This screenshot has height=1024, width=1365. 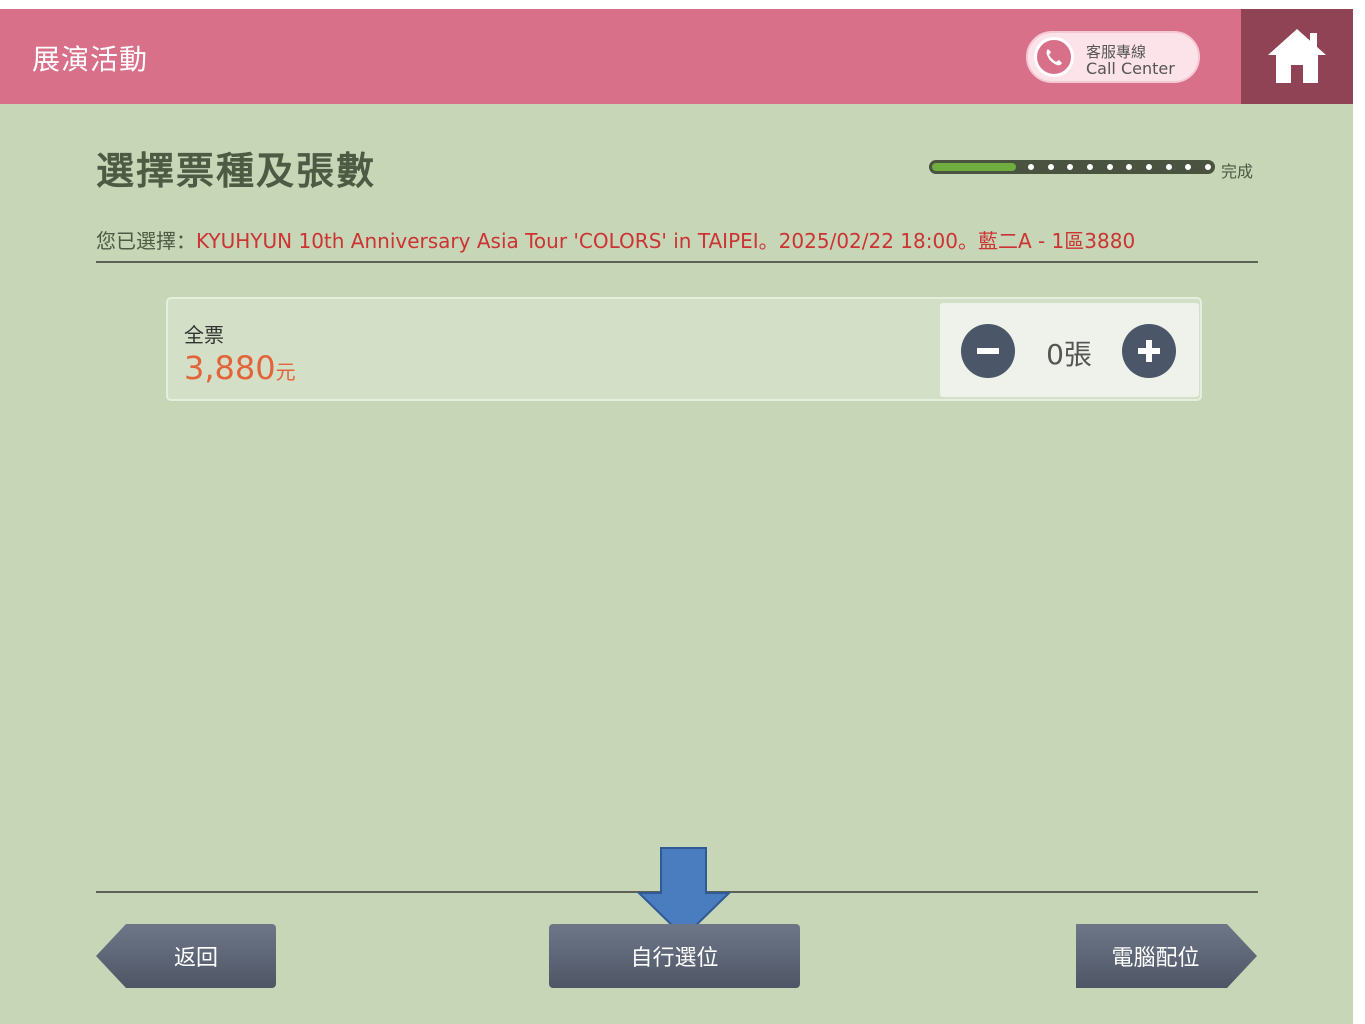 I want to click on progress-bar, so click(x=1072, y=167).